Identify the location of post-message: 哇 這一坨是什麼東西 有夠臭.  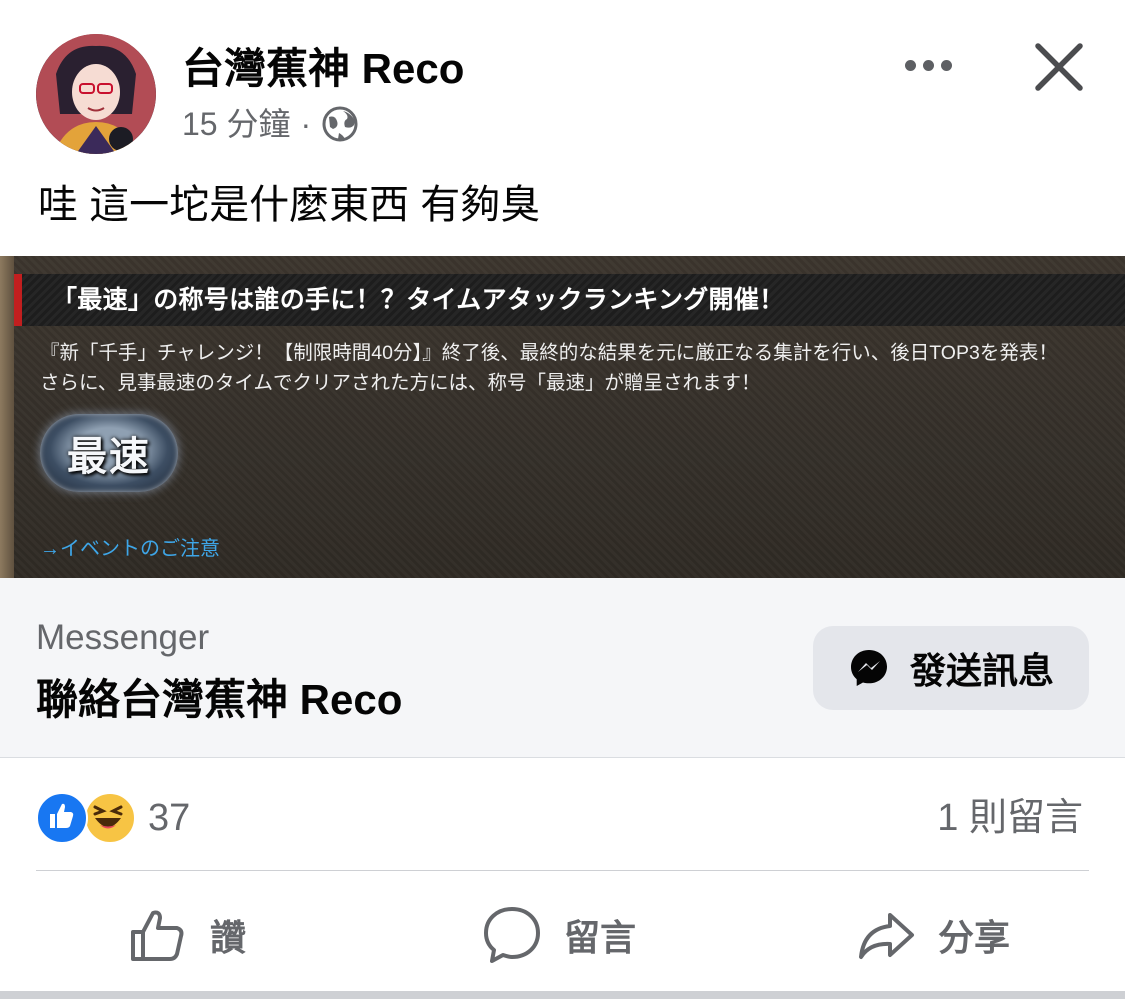
(289, 205).